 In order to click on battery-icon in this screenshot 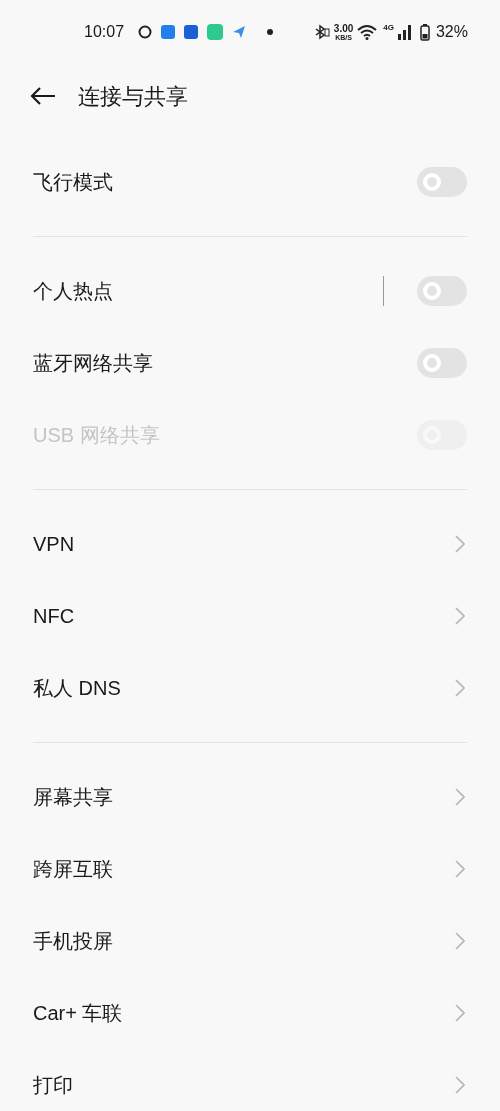, I will do `click(424, 32)`.